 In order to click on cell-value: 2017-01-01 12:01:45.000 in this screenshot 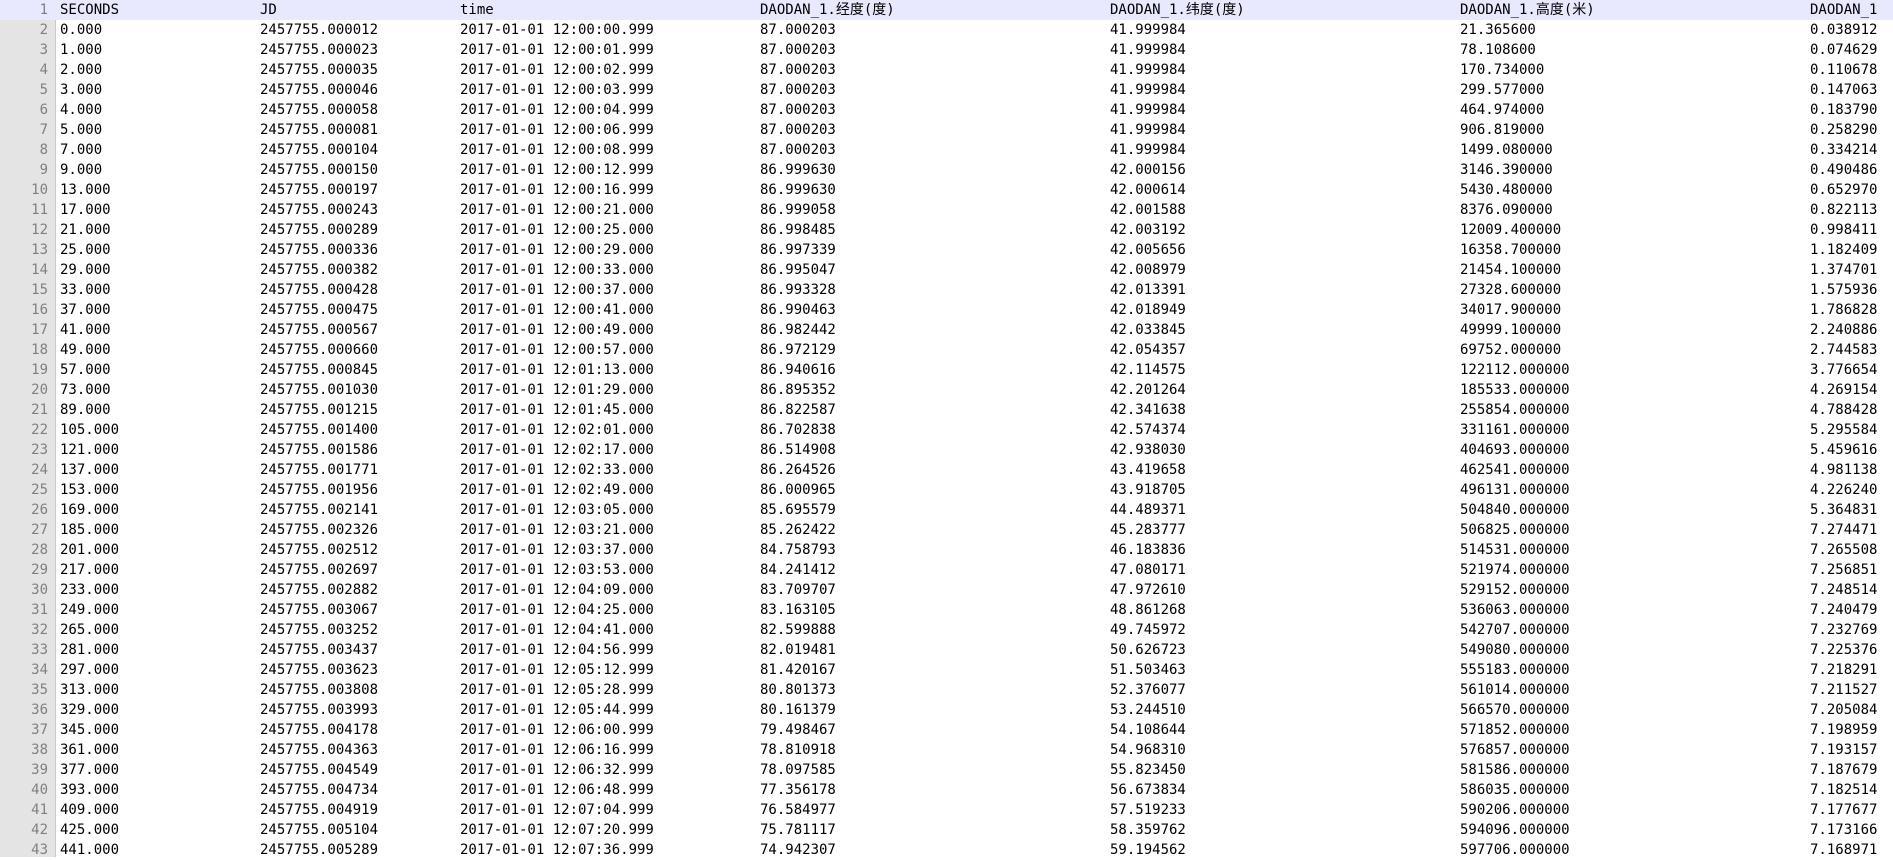, I will do `click(557, 410)`.